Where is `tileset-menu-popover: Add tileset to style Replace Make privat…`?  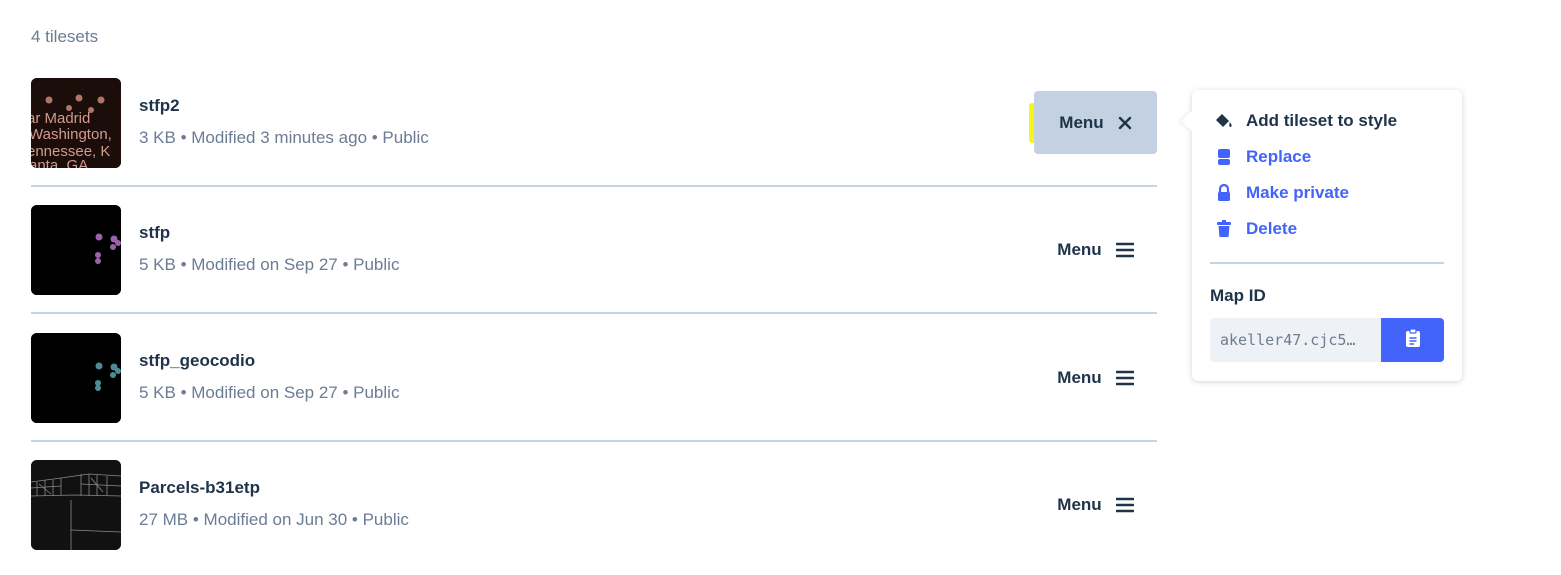
tileset-menu-popover: Add tileset to style Replace Make privat… is located at coordinates (1321, 235).